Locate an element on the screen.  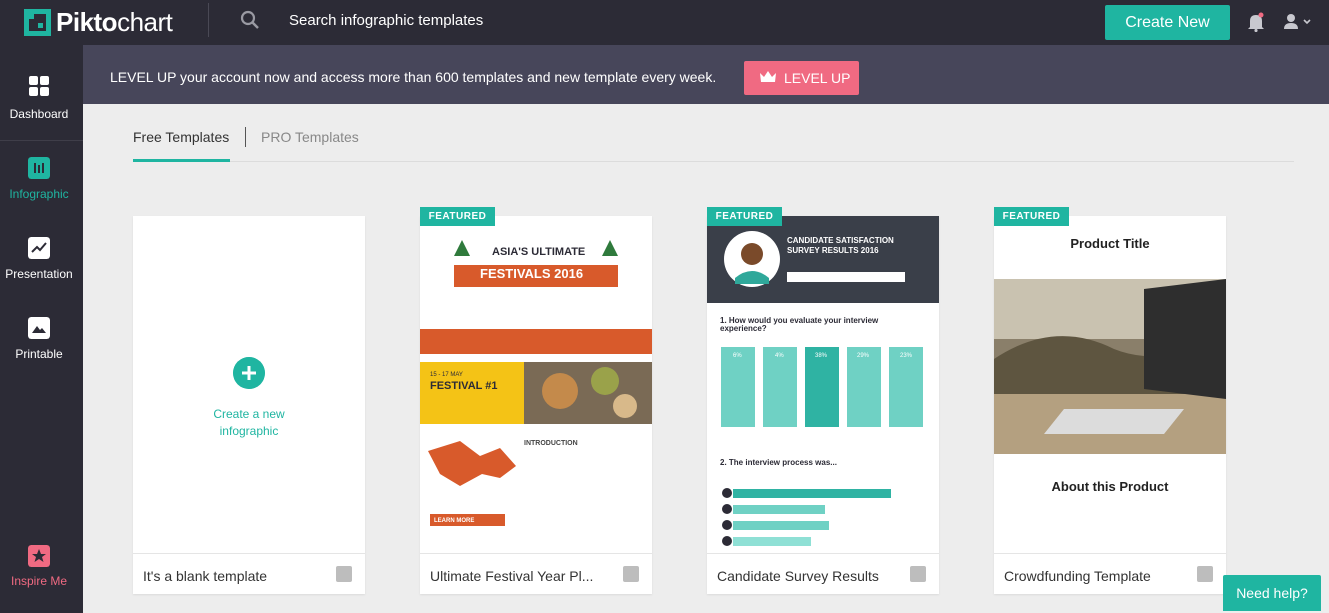
card-footer: It's a blank template is located at coordinates (249, 573).